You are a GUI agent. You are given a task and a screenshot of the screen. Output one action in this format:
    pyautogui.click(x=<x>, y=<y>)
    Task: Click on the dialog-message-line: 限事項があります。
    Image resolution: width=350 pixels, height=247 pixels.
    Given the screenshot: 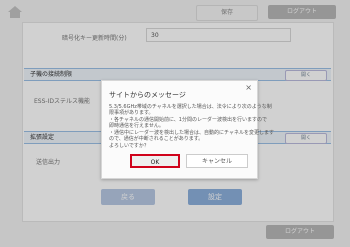 What is the action you would take?
    pyautogui.click(x=131, y=113)
    